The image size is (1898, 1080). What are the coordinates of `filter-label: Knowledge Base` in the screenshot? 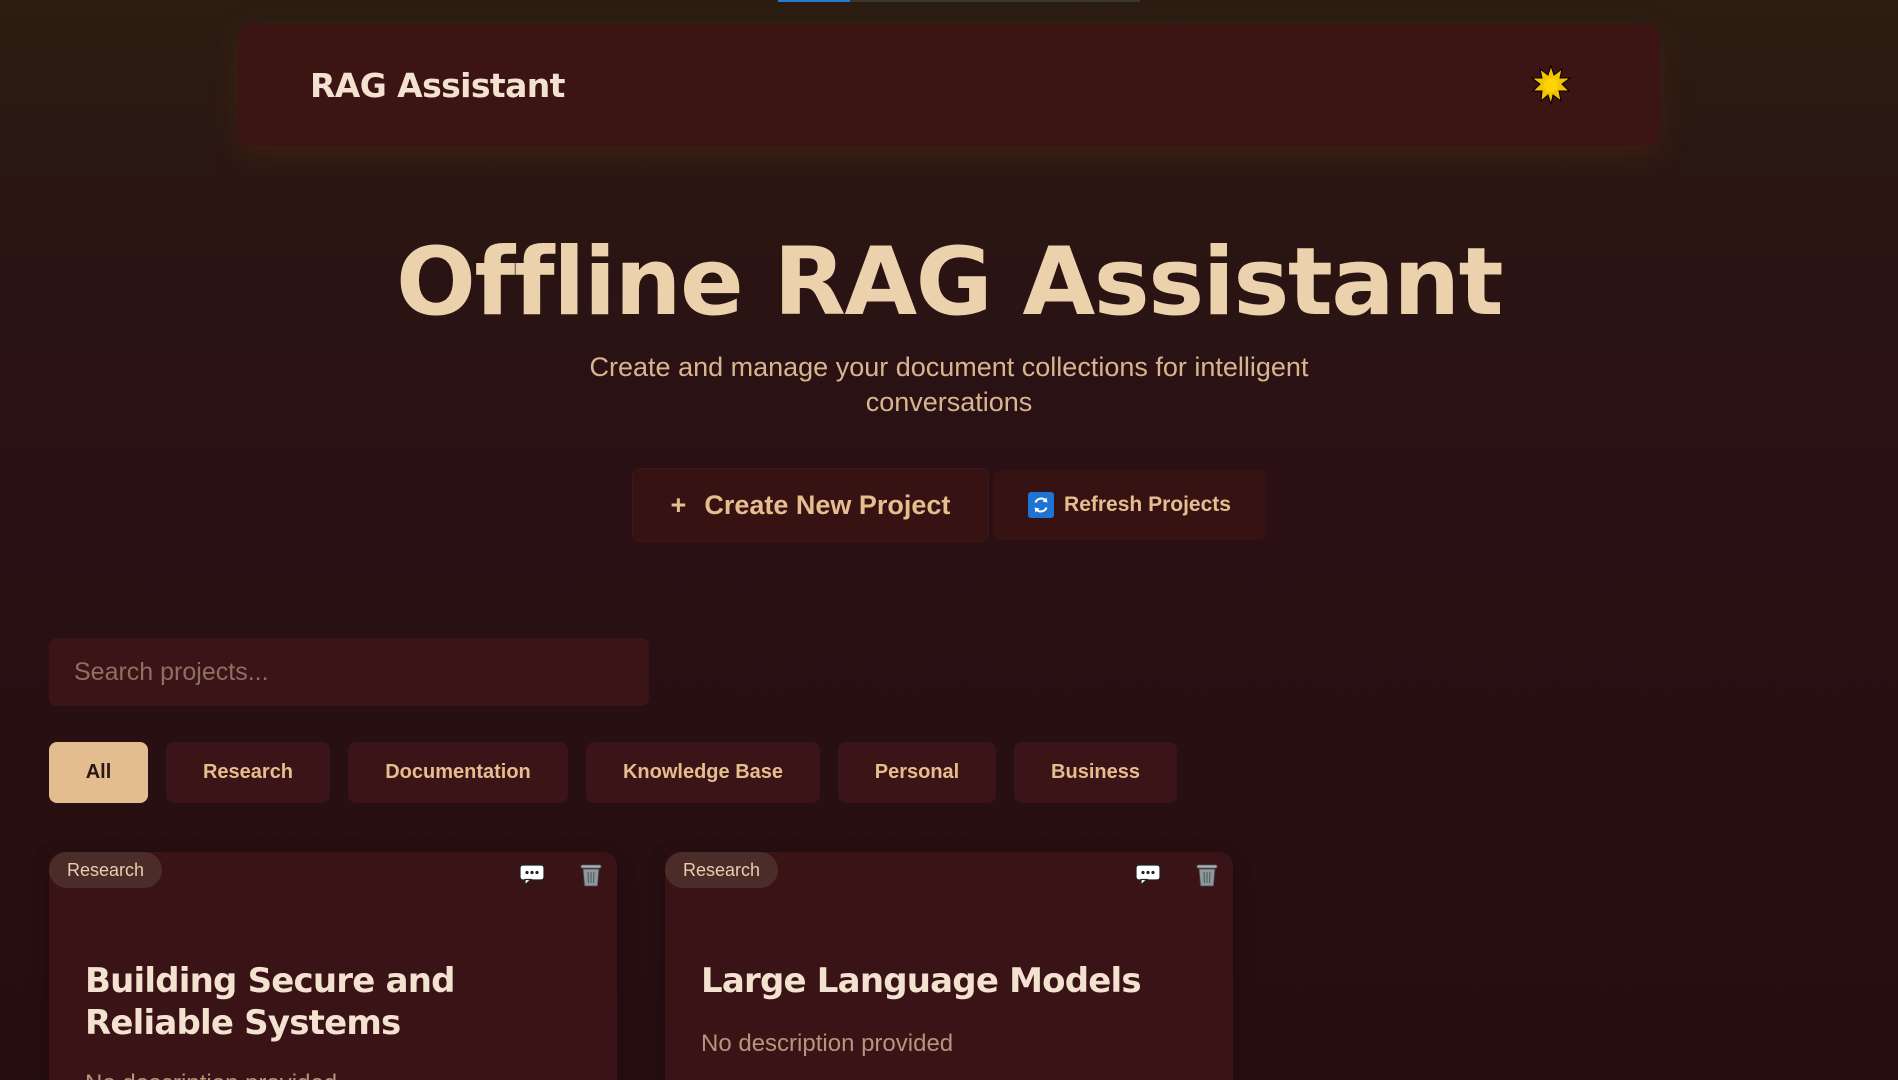 It's located at (703, 772).